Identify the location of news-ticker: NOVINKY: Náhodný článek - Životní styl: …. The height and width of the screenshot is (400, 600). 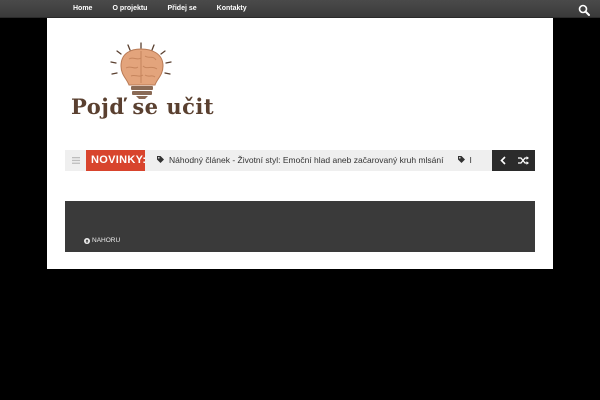
(300, 160).